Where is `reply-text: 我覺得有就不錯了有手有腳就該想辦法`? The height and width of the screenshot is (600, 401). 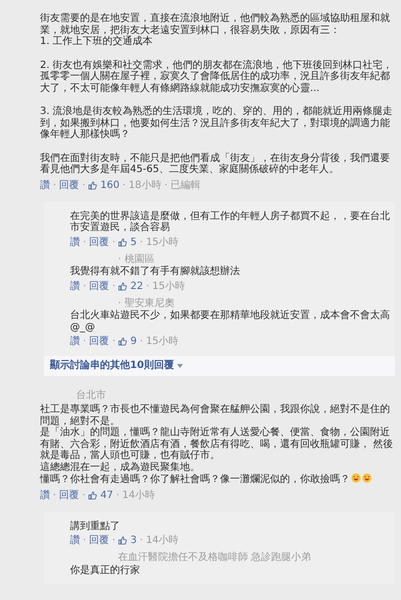
reply-text: 我覺得有就不錯了有手有腳就該想辦法 is located at coordinates (155, 272).